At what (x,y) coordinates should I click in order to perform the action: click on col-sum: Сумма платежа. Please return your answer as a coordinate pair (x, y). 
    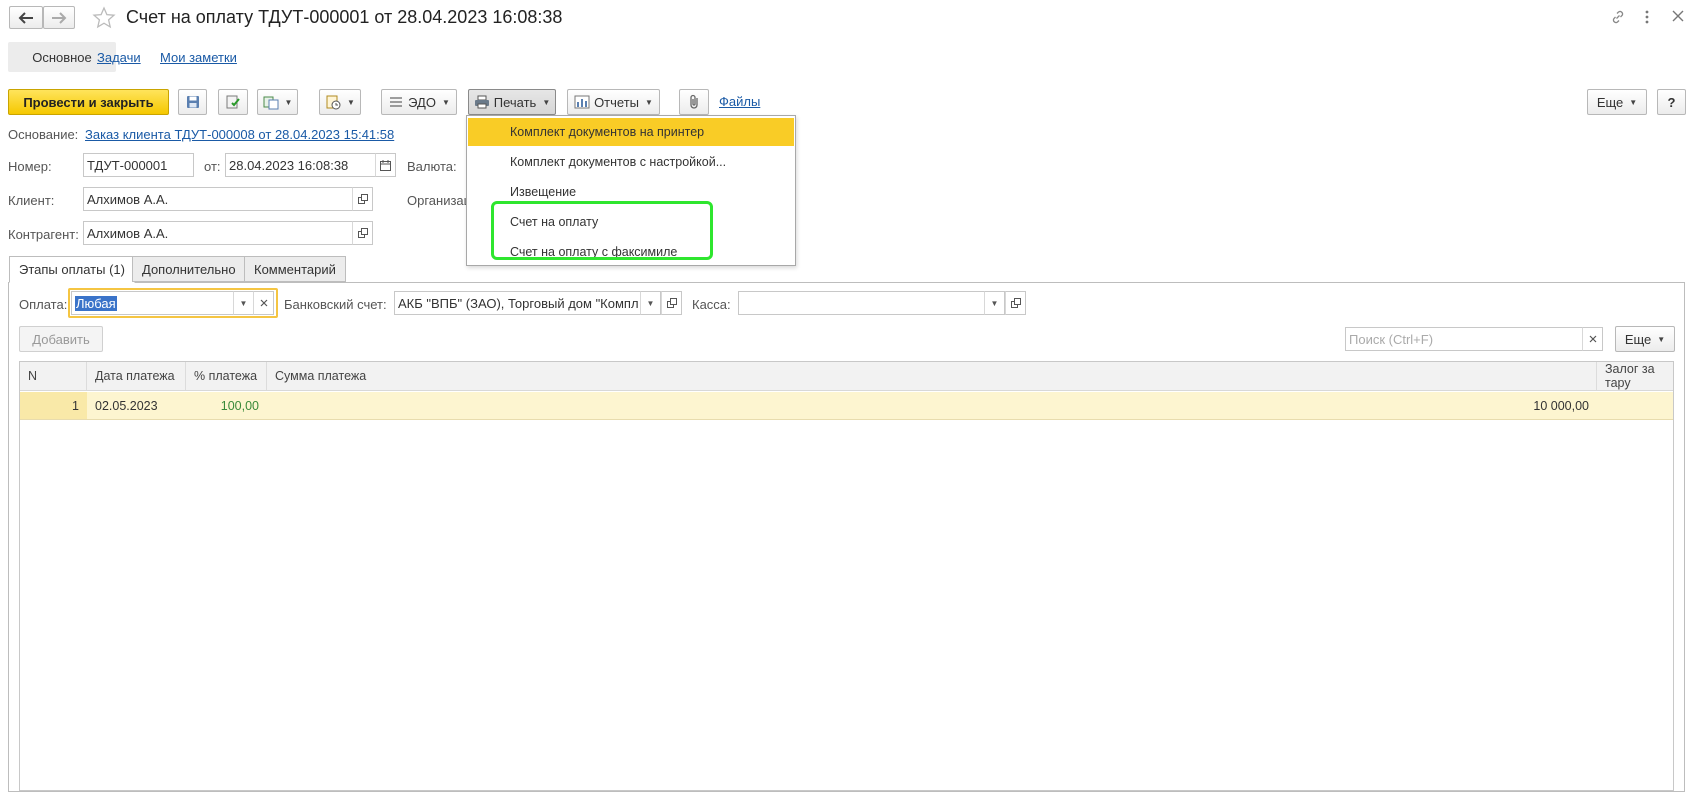
    Looking at the image, I should click on (932, 376).